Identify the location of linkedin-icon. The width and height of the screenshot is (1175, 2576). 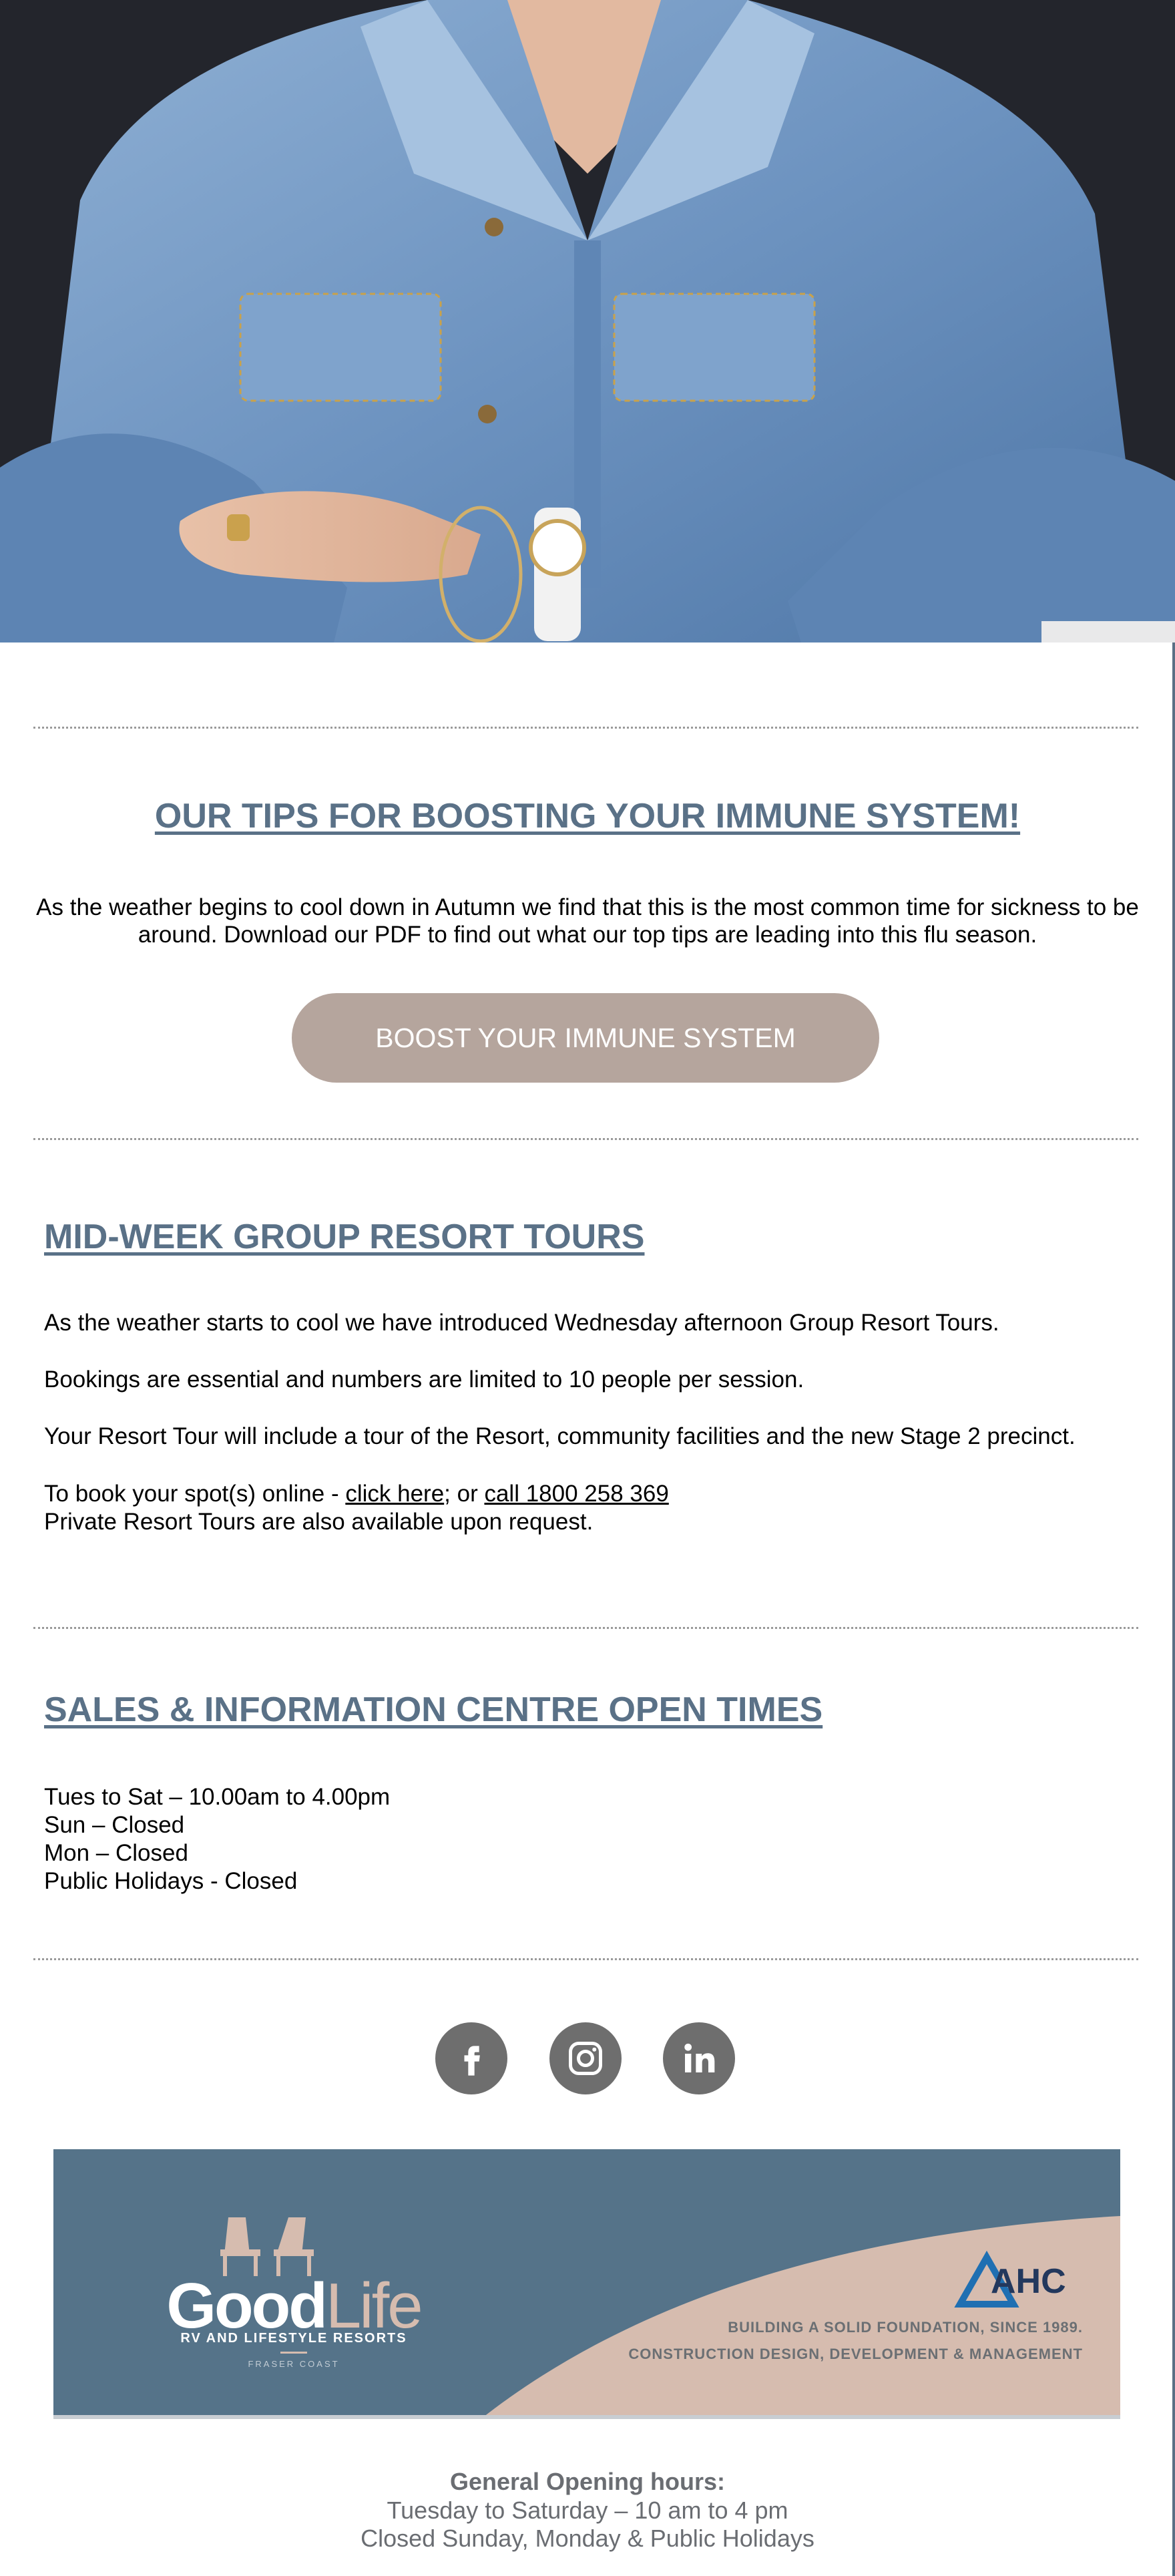
(699, 2057).